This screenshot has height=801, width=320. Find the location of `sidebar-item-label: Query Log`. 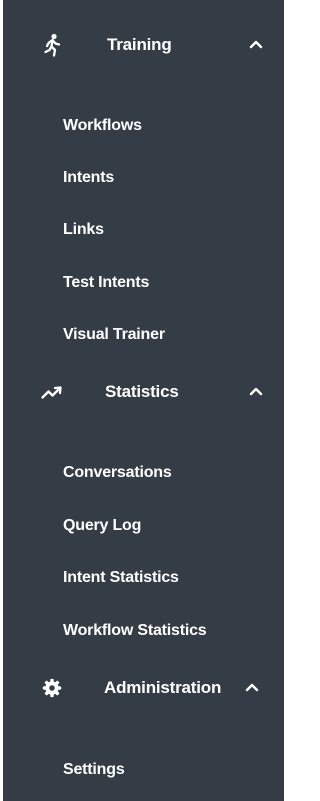

sidebar-item-label: Query Log is located at coordinates (102, 525).